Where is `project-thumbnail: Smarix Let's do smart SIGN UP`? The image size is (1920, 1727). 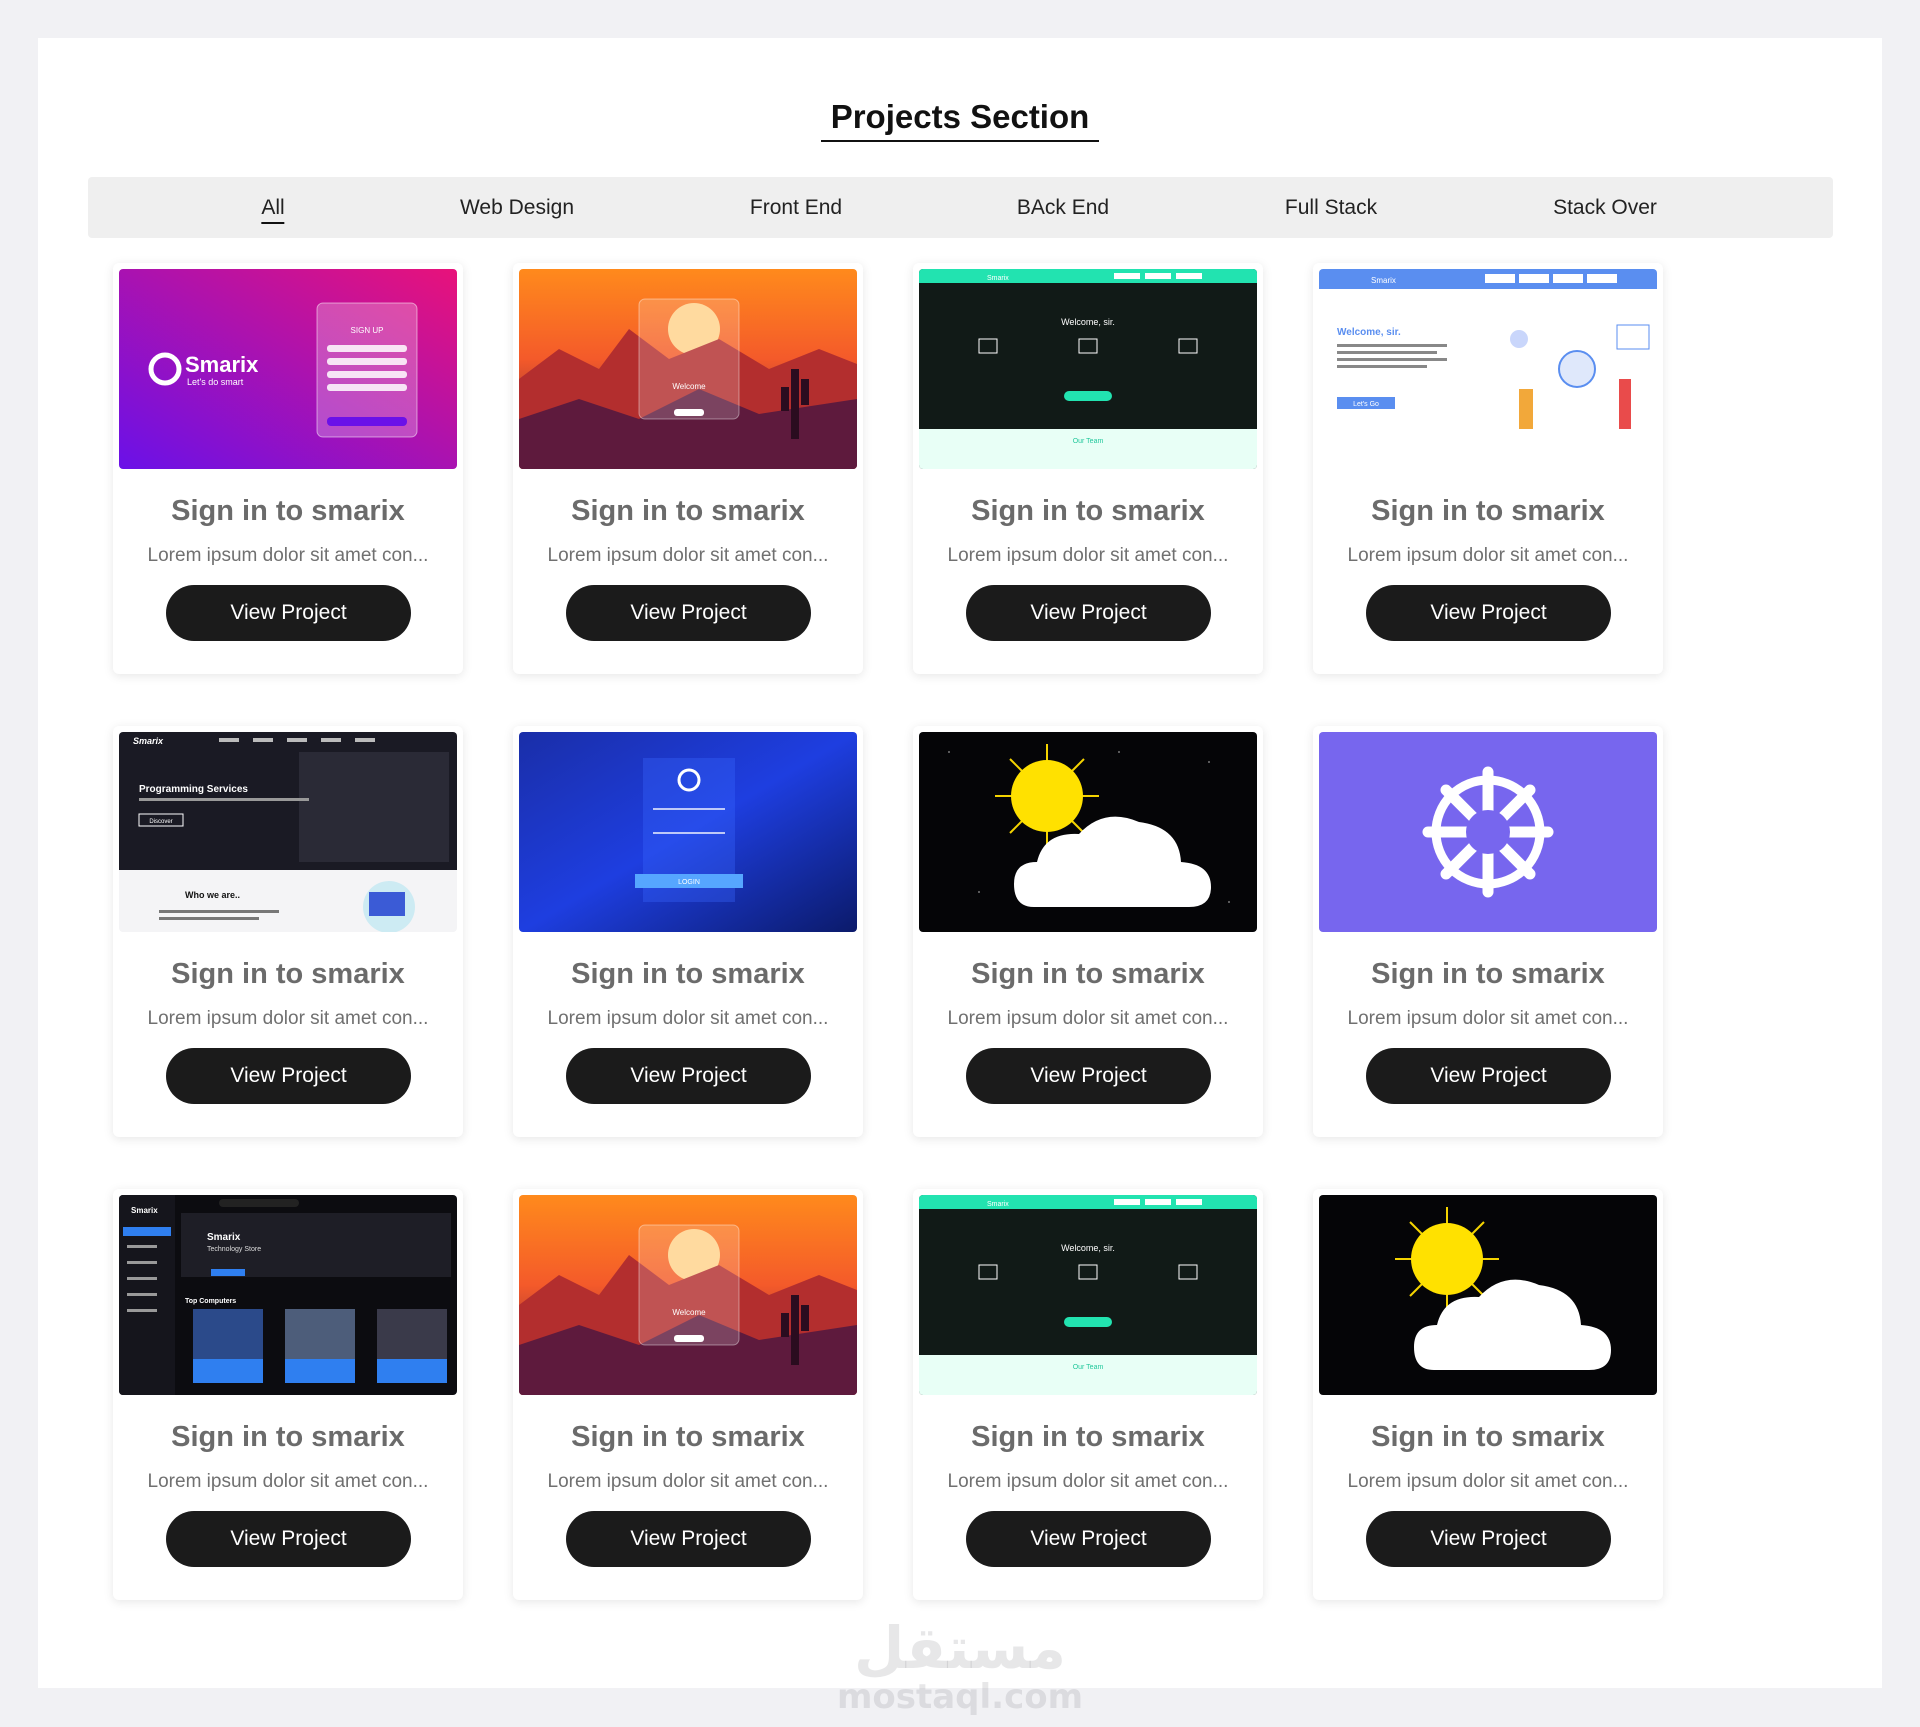
project-thumbnail: Smarix Let's do smart SIGN UP is located at coordinates (288, 369).